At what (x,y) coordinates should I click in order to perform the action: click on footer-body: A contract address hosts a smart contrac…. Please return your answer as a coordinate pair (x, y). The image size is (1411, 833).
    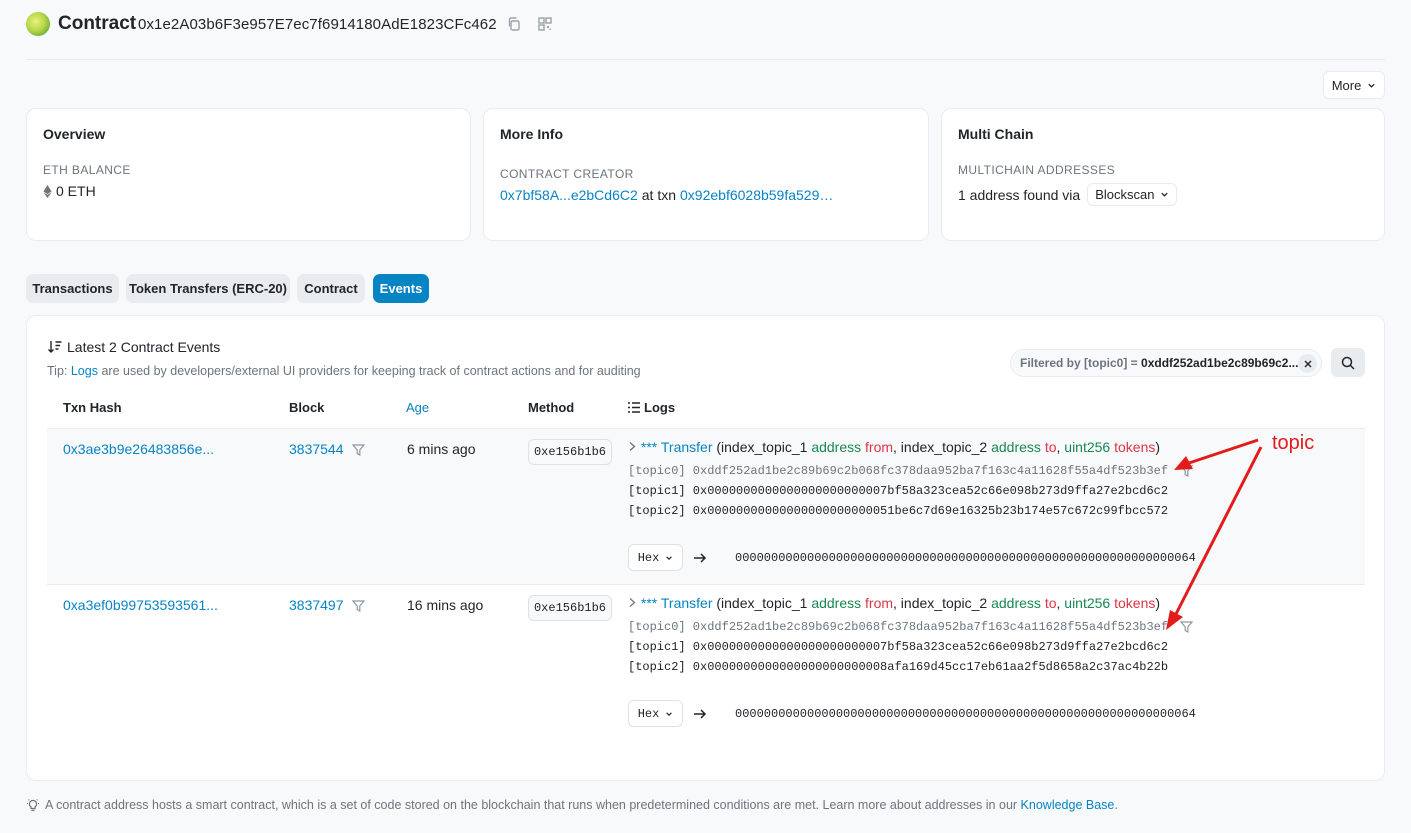
    Looking at the image, I should click on (531, 805).